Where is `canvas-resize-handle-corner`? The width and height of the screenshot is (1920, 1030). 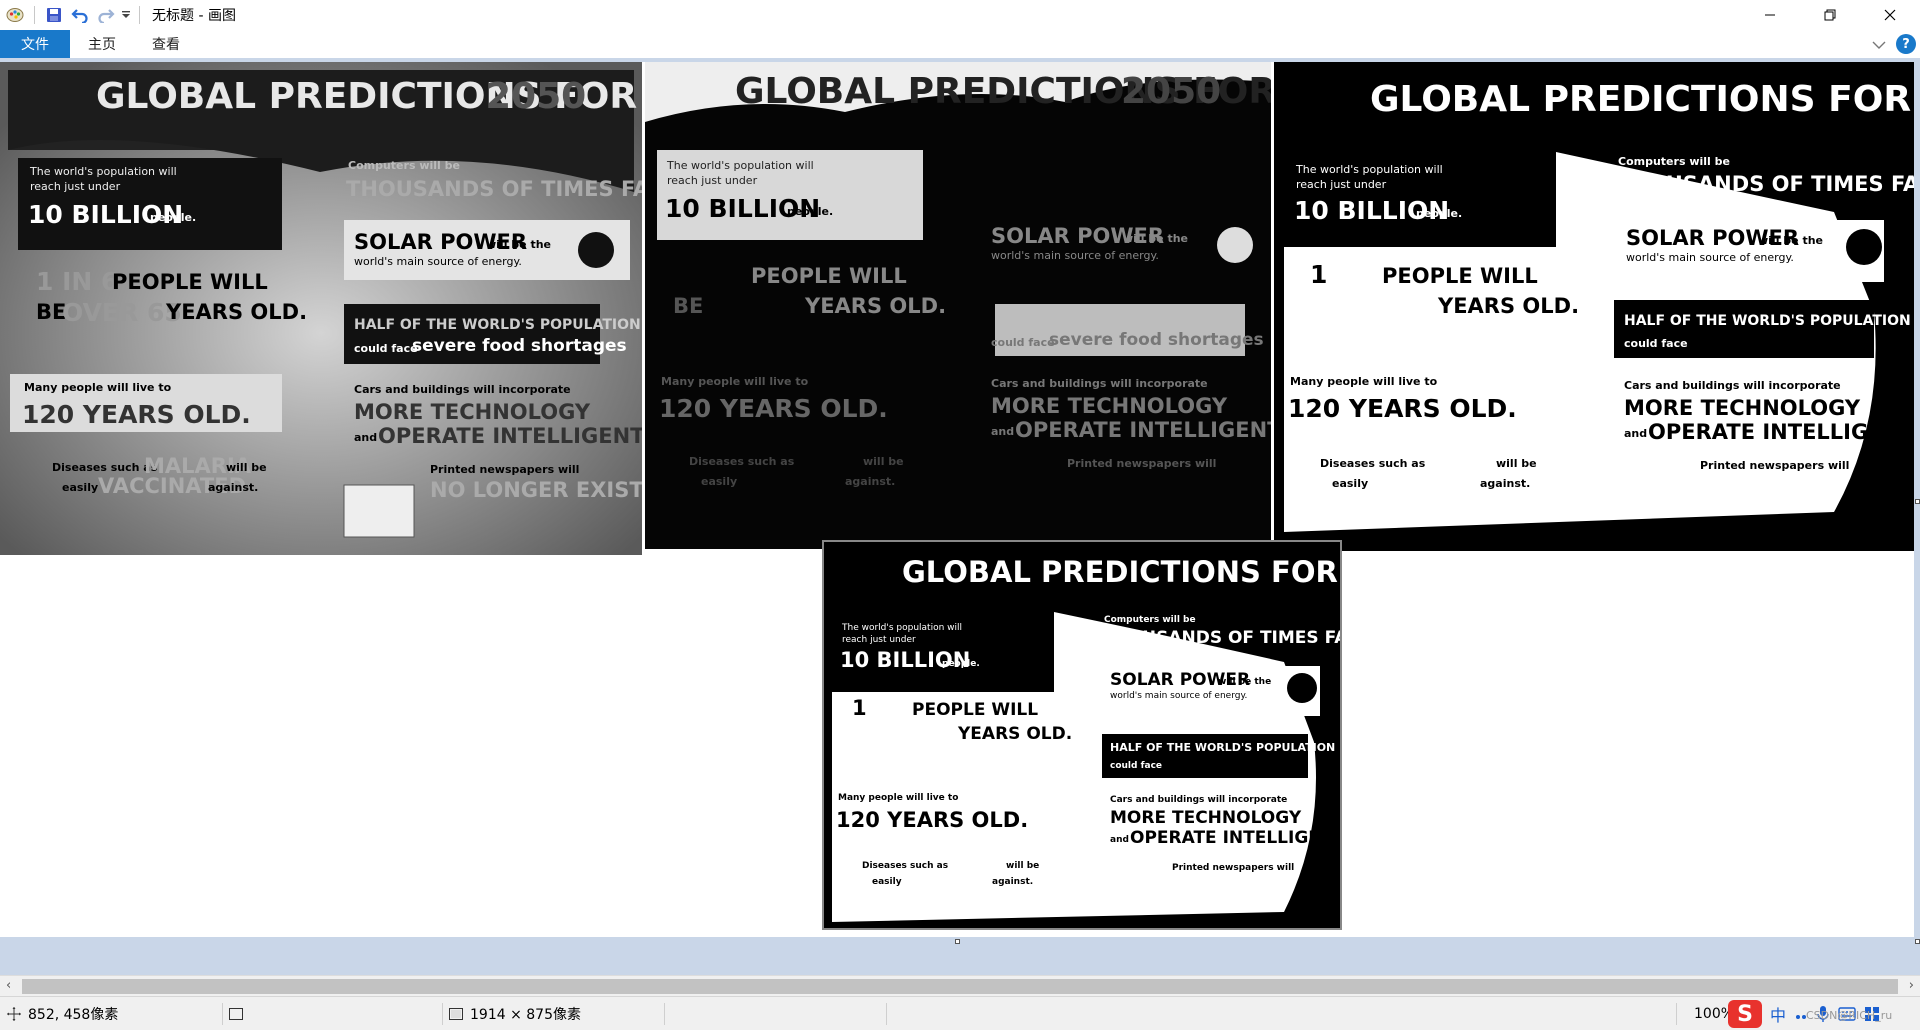 canvas-resize-handle-corner is located at coordinates (1917, 941).